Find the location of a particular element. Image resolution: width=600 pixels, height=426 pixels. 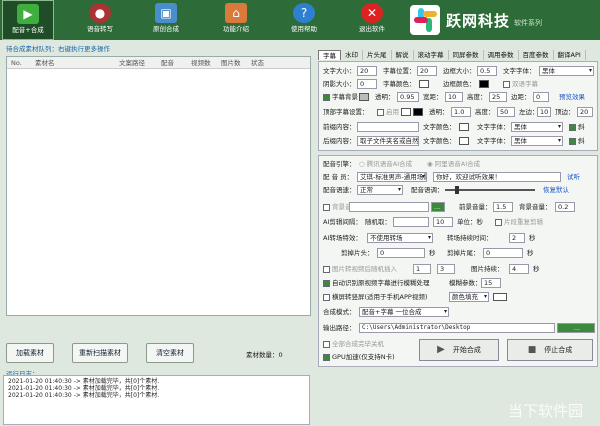

bgm-checkbox is located at coordinates (326, 207).